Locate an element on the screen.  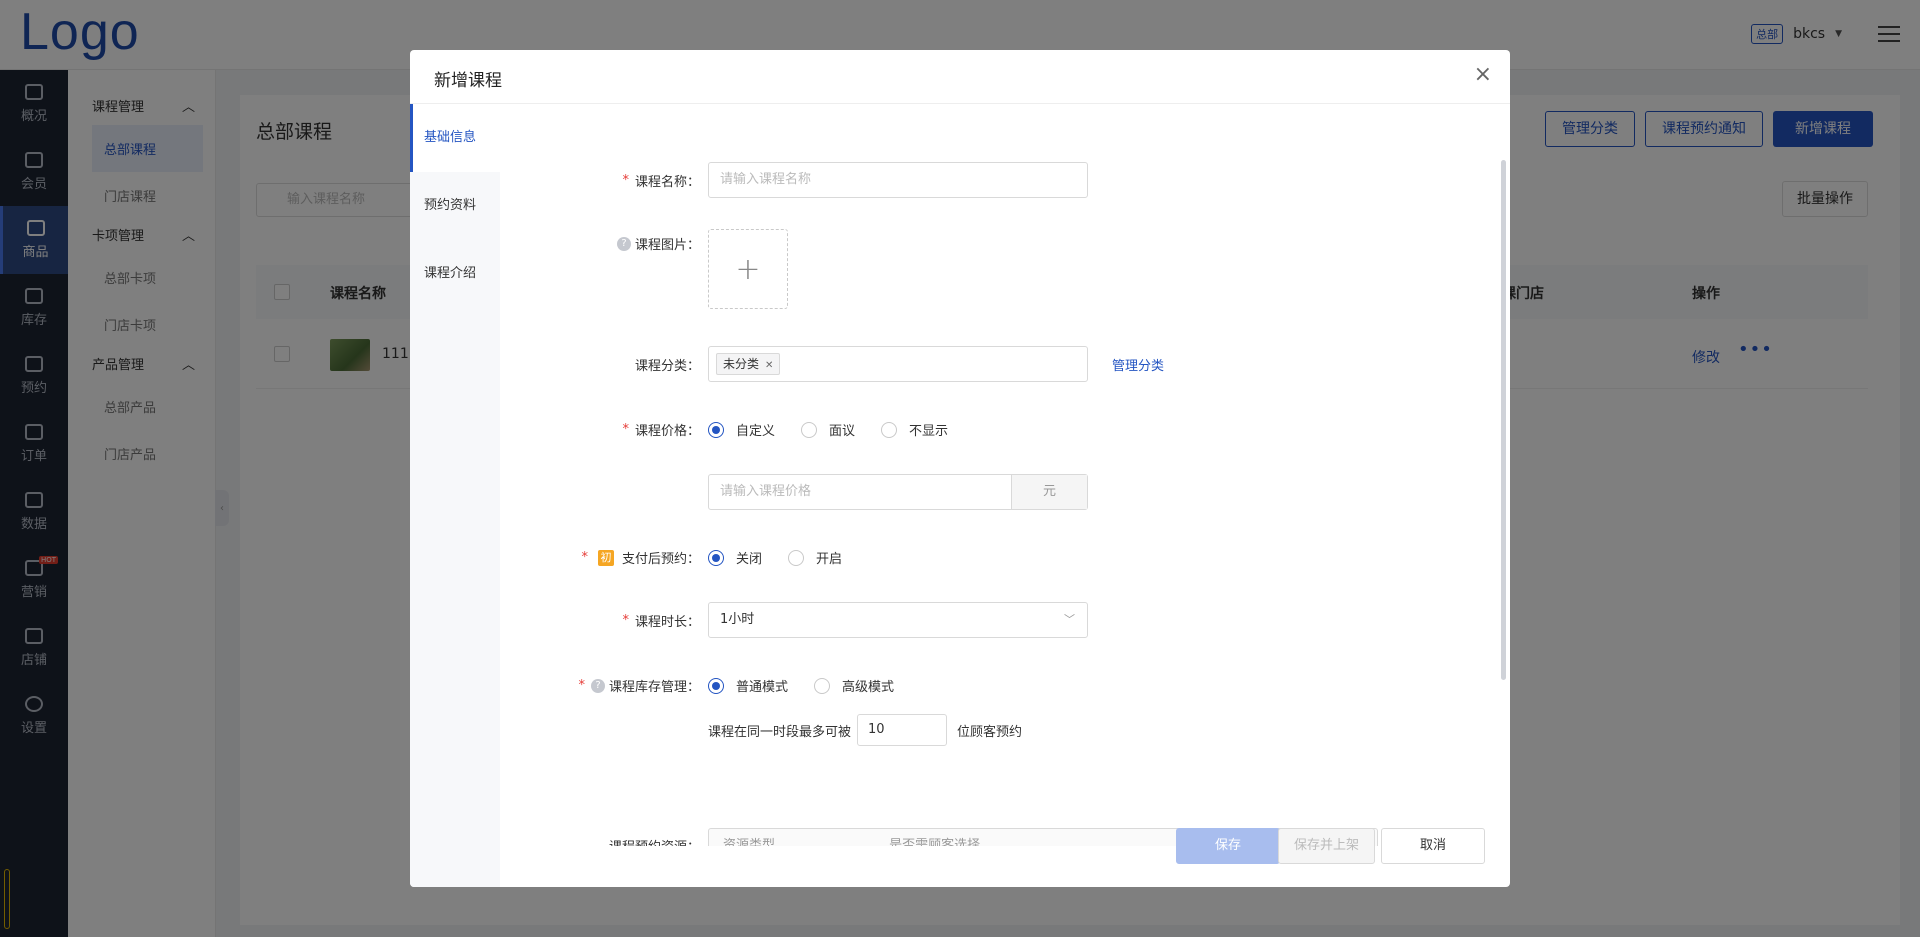
tab-course-intro: 课程介绍 is located at coordinates (455, 274).